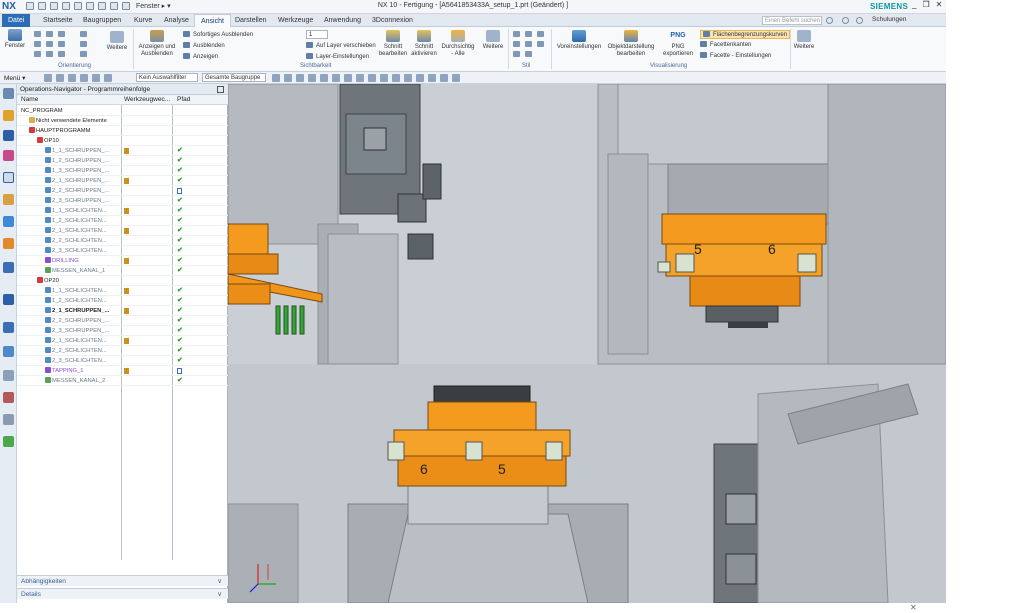 The image size is (1024, 613). Describe the element at coordinates (889, 19) in the screenshot. I see `schulungen-link: Schulungen` at that location.